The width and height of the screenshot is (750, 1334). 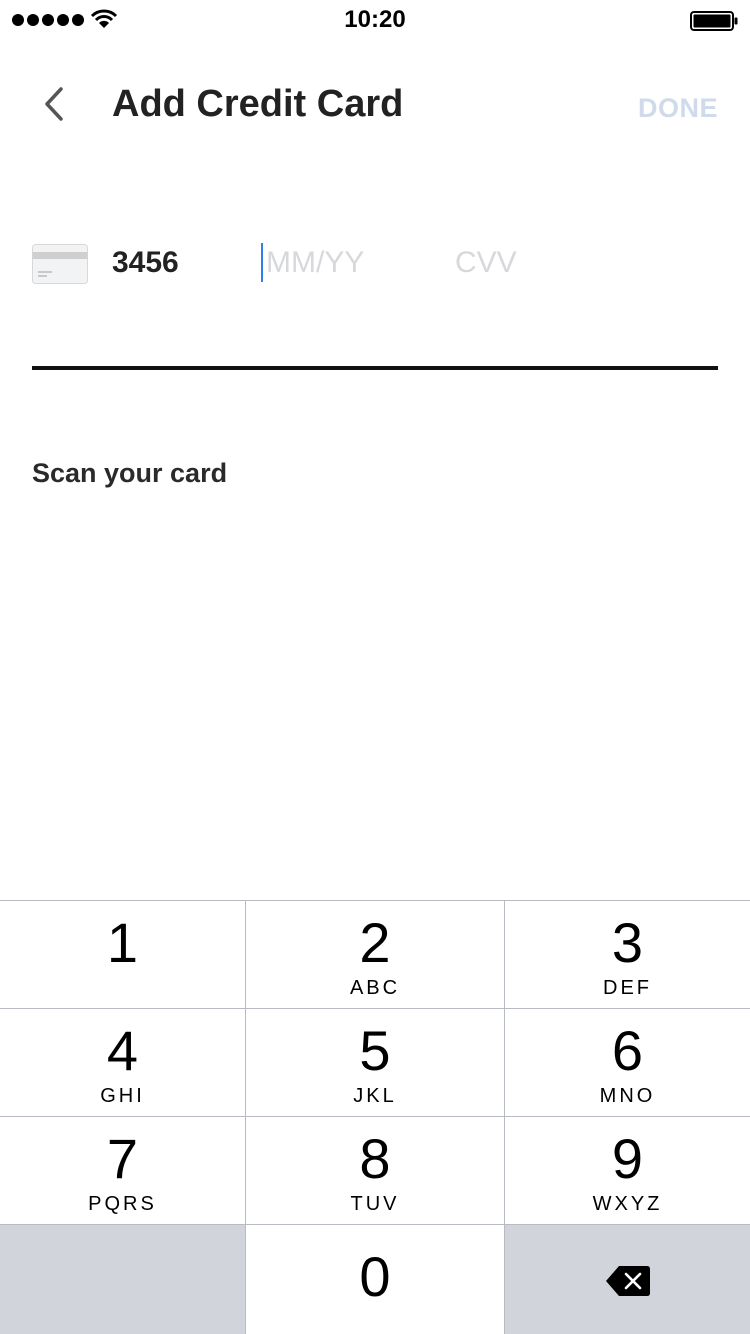 I want to click on status-bar: 10:20, so click(x=375, y=20).